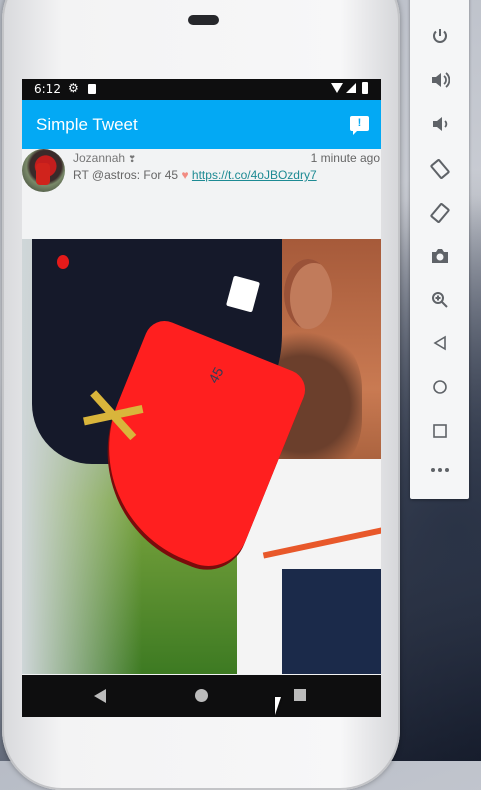 This screenshot has width=481, height=790. I want to click on more-icon, so click(439, 476).